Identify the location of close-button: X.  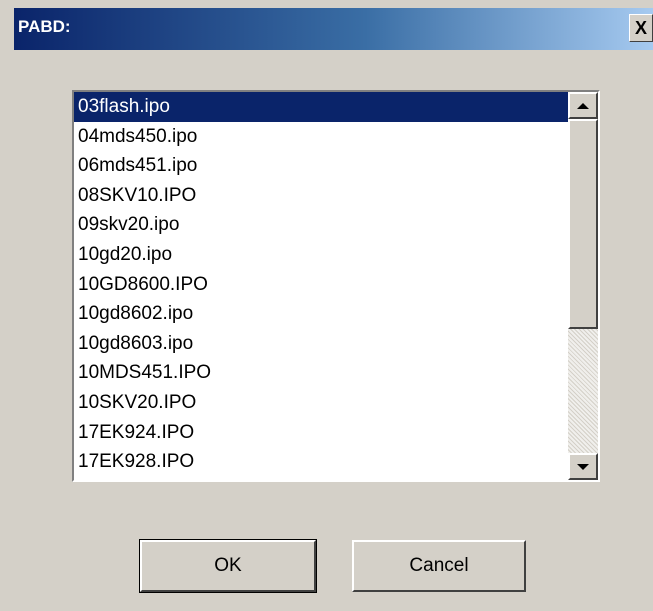
(641, 28).